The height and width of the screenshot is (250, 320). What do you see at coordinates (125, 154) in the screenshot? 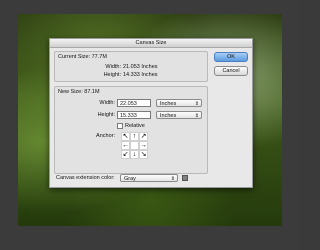
I see `anchor-bottom-left-icon: ↙` at bounding box center [125, 154].